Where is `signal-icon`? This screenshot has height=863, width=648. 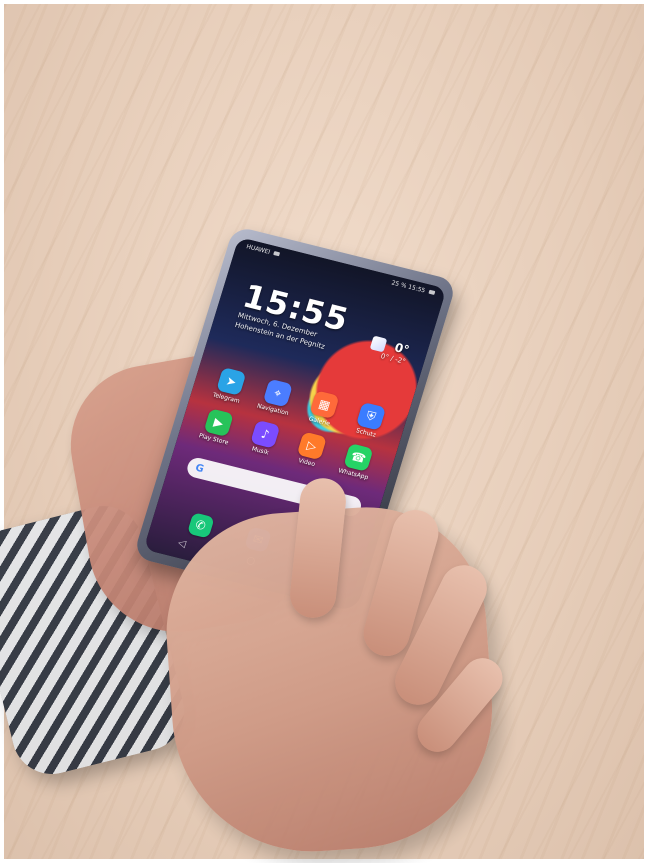
signal-icon is located at coordinates (277, 254).